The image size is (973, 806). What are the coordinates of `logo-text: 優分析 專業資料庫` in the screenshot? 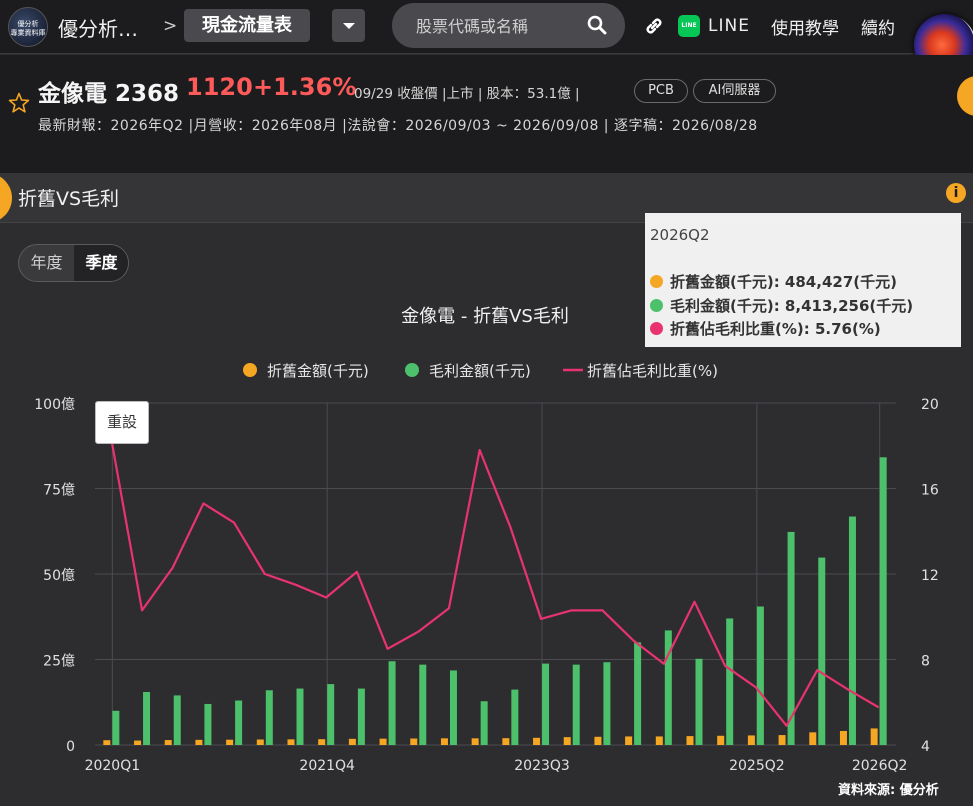 It's located at (28, 28).